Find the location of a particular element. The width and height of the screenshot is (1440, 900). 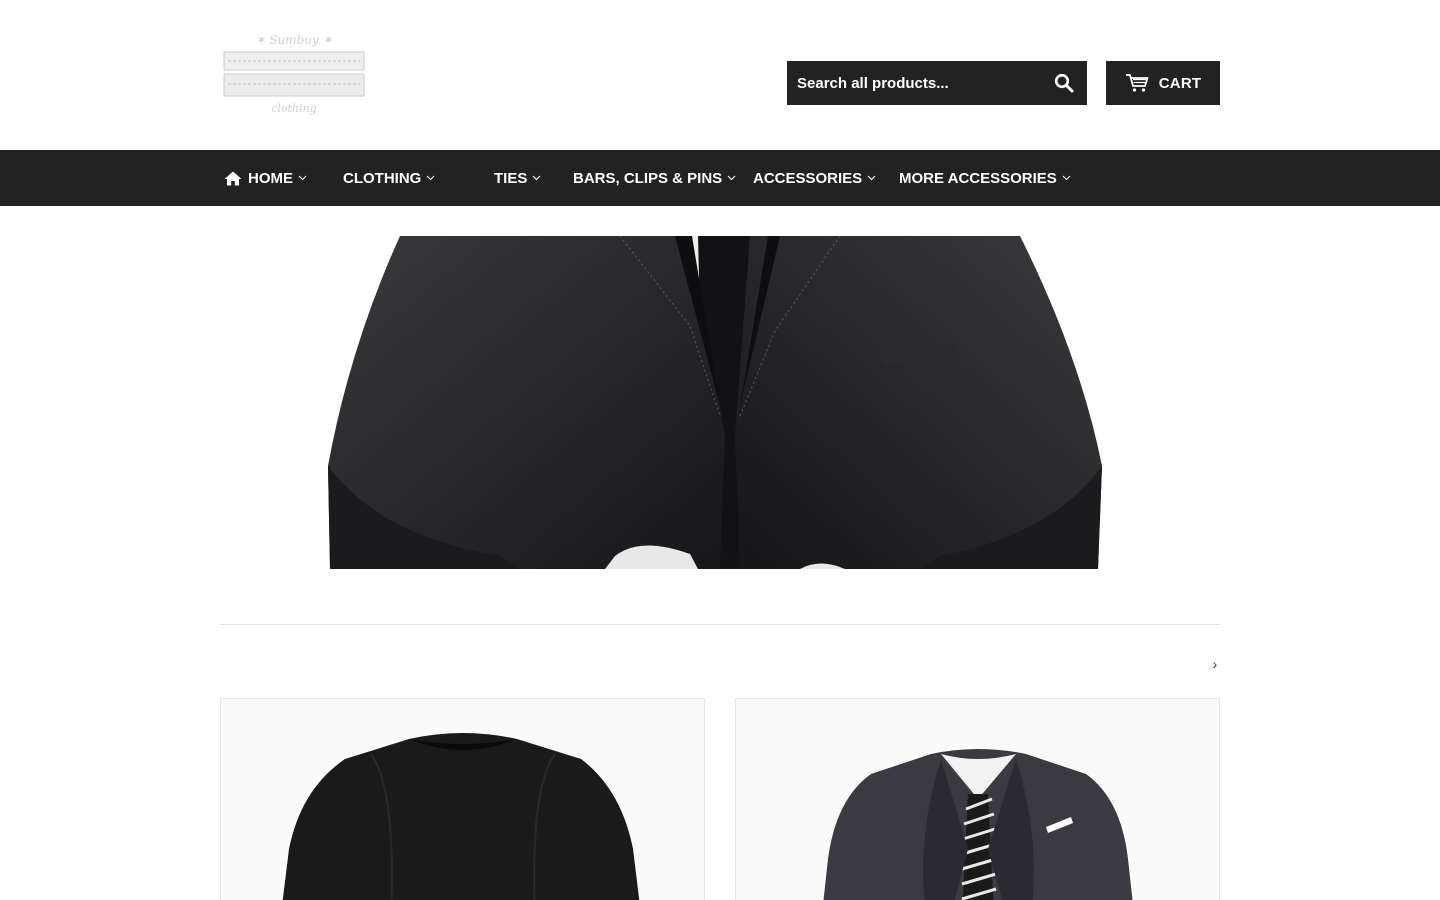

nav-label-bars-clips-pins: BARS, CLIPS & PINS is located at coordinates (648, 178).